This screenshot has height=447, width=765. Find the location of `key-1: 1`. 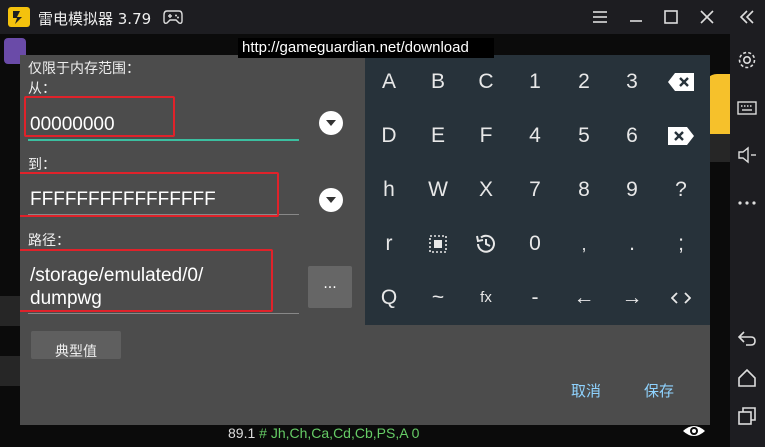

key-1: 1 is located at coordinates (535, 82).